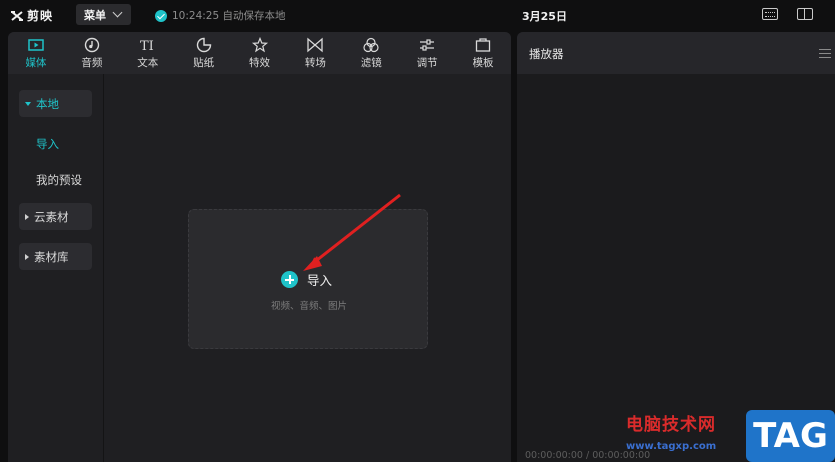  I want to click on tool-tabs: 媒体 音频 TI 文本 贴纸 特效 转场 滤镜 调节 模板, so click(259, 53).